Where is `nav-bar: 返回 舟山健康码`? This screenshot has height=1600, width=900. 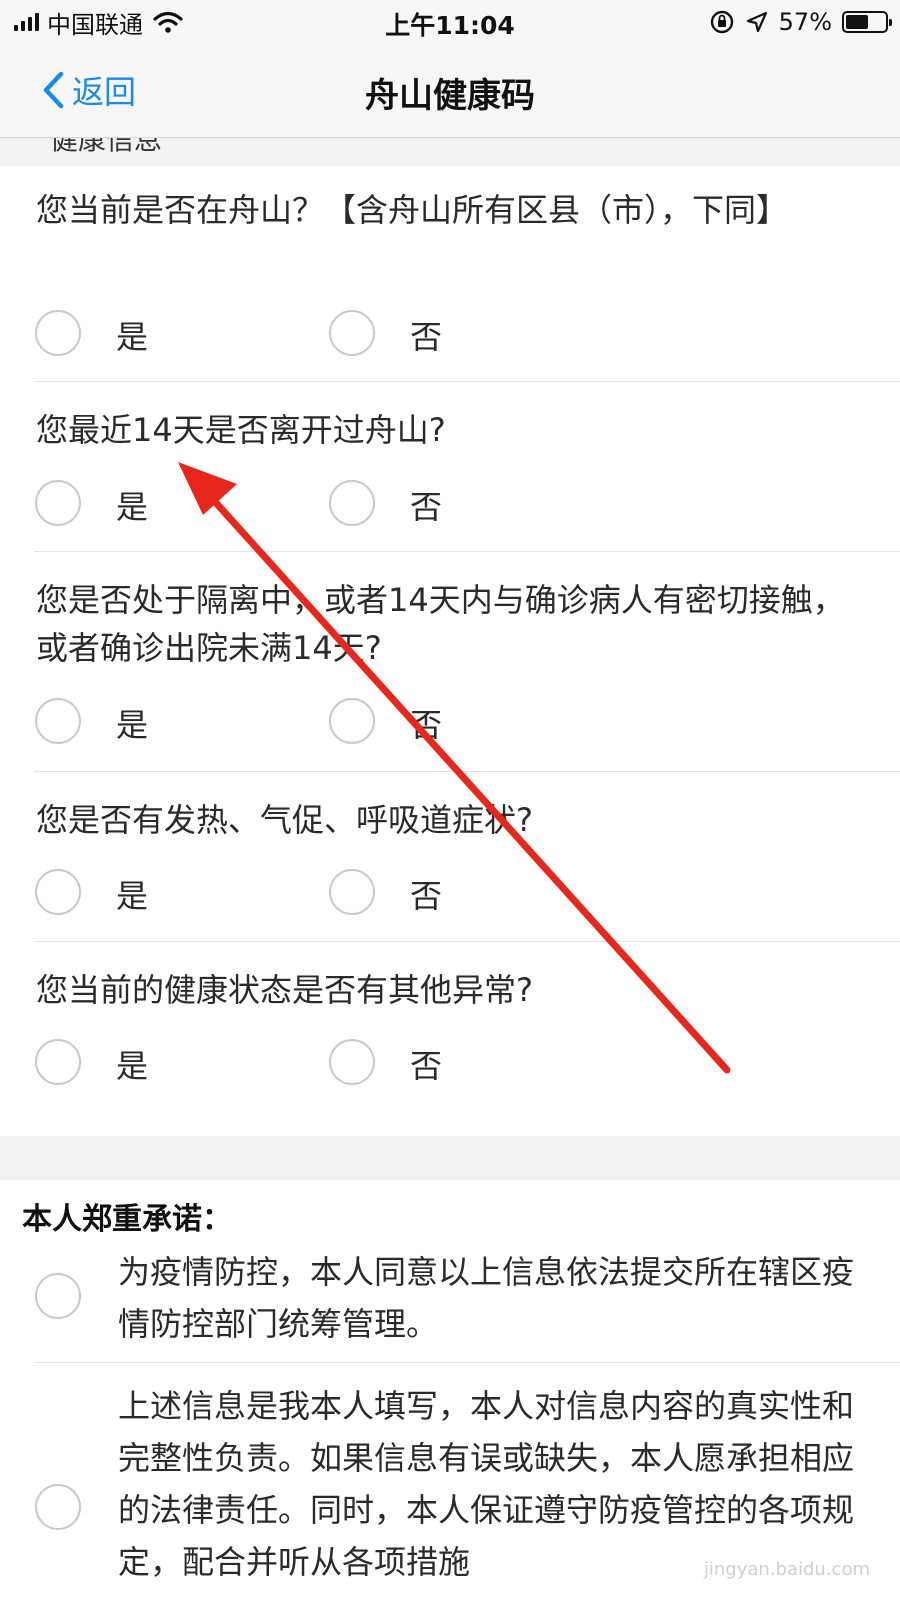
nav-bar: 返回 舟山健康码 is located at coordinates (450, 91).